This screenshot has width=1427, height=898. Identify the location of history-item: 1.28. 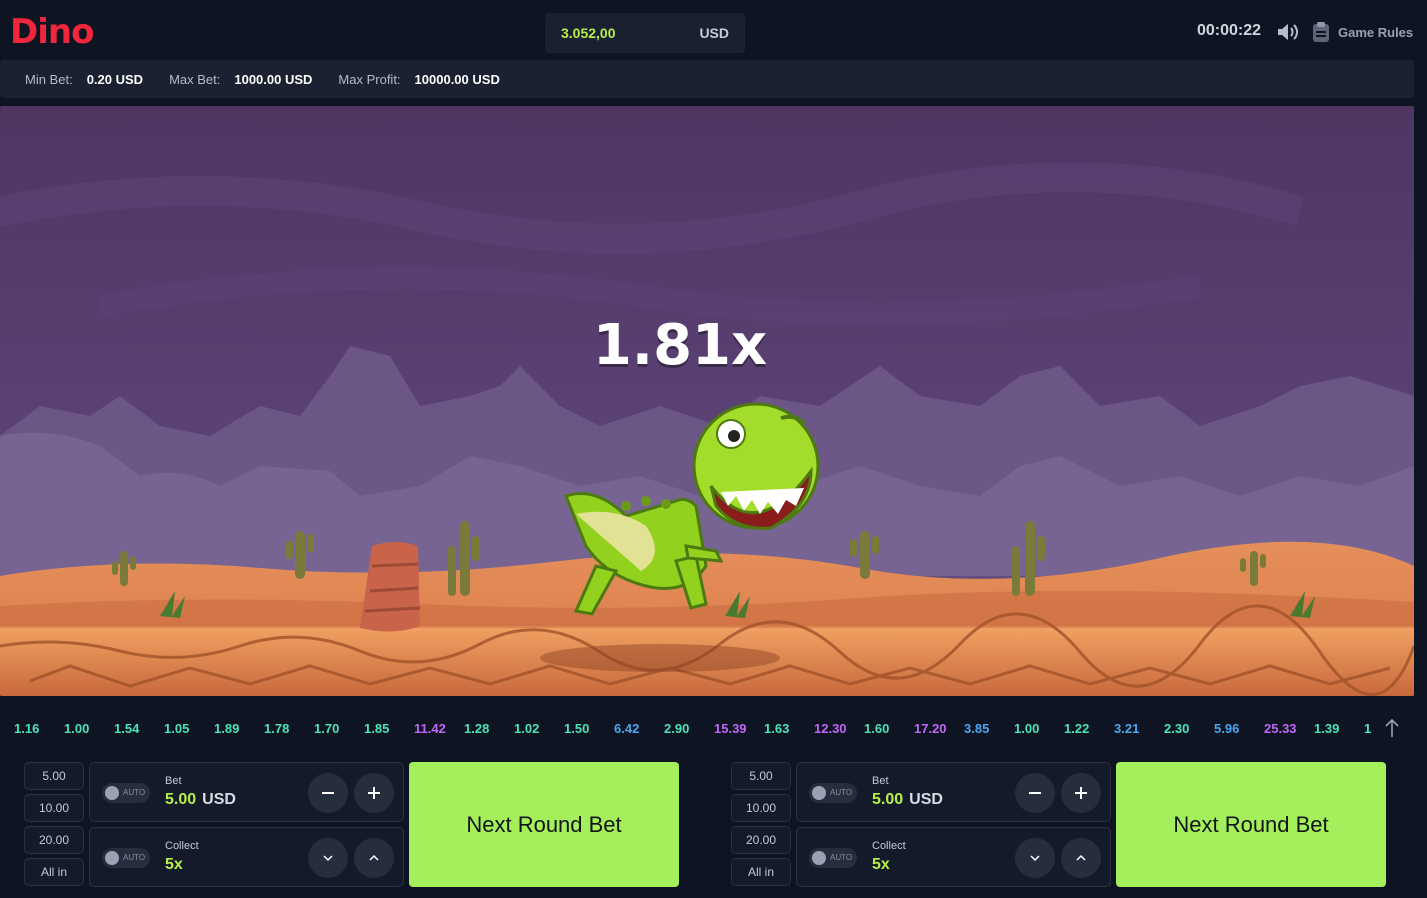
(477, 728).